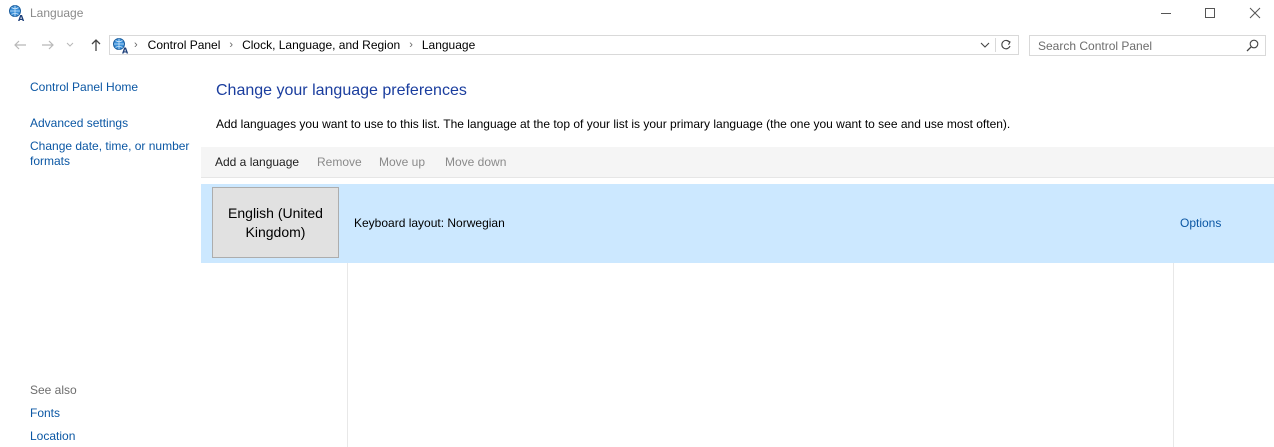  I want to click on maximize-button, so click(1210, 13).